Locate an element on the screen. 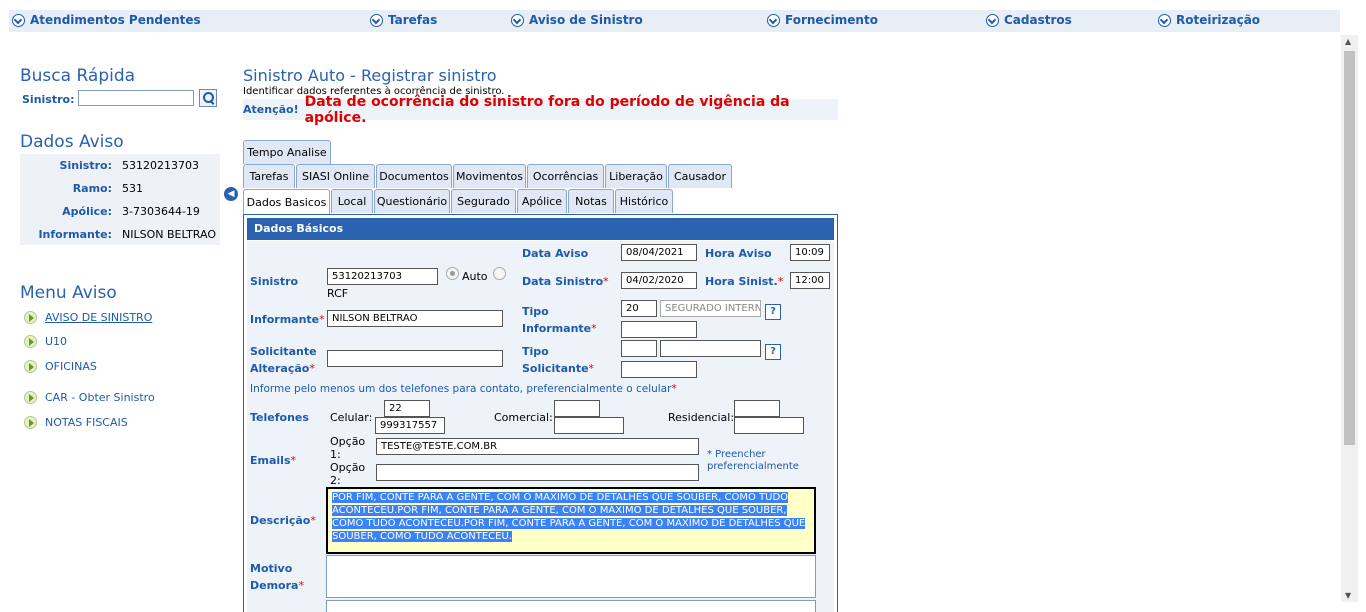 The height and width of the screenshot is (612, 1366). tab-dados-basicos: Dados Basicos is located at coordinates (286, 201).